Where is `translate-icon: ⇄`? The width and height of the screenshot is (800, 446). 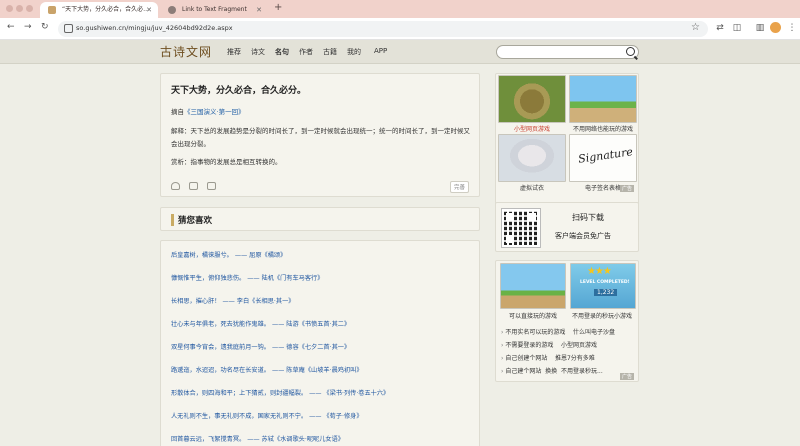
translate-icon: ⇄ is located at coordinates (720, 28).